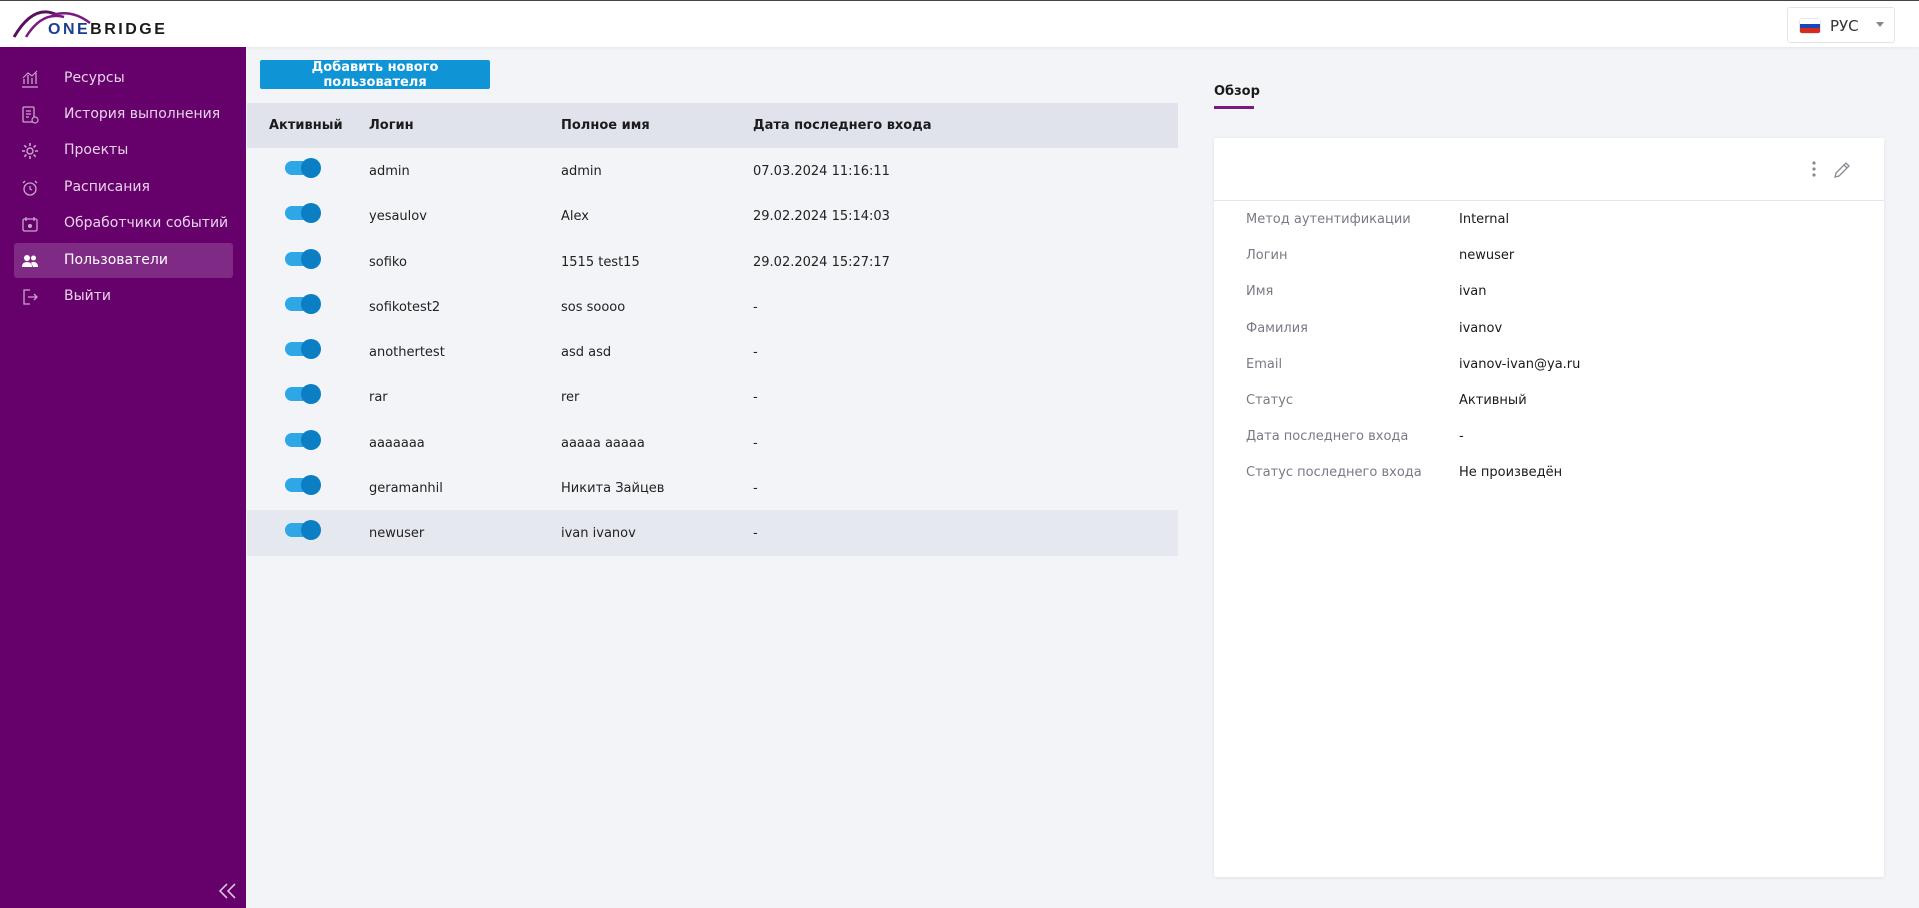 This screenshot has width=1919, height=908. What do you see at coordinates (586, 353) in the screenshot?
I see `cell-full-name: asd asd` at bounding box center [586, 353].